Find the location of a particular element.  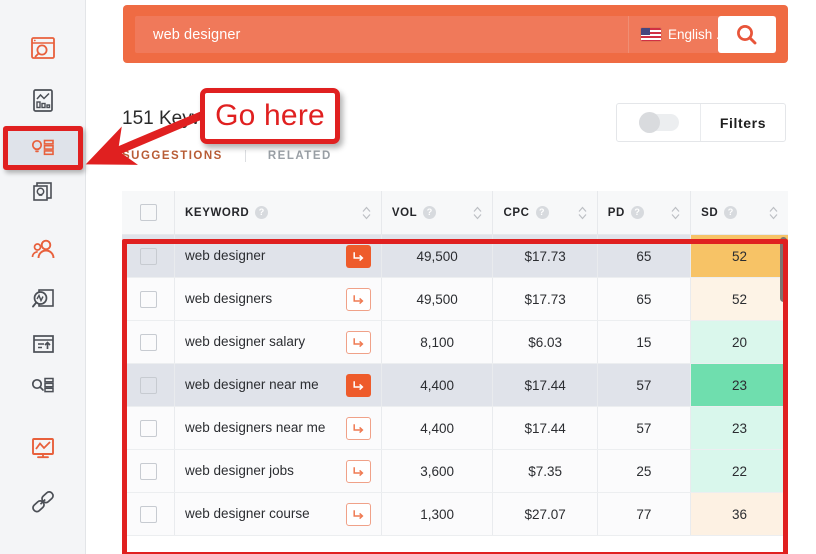

filters-button: Filters is located at coordinates (743, 123).